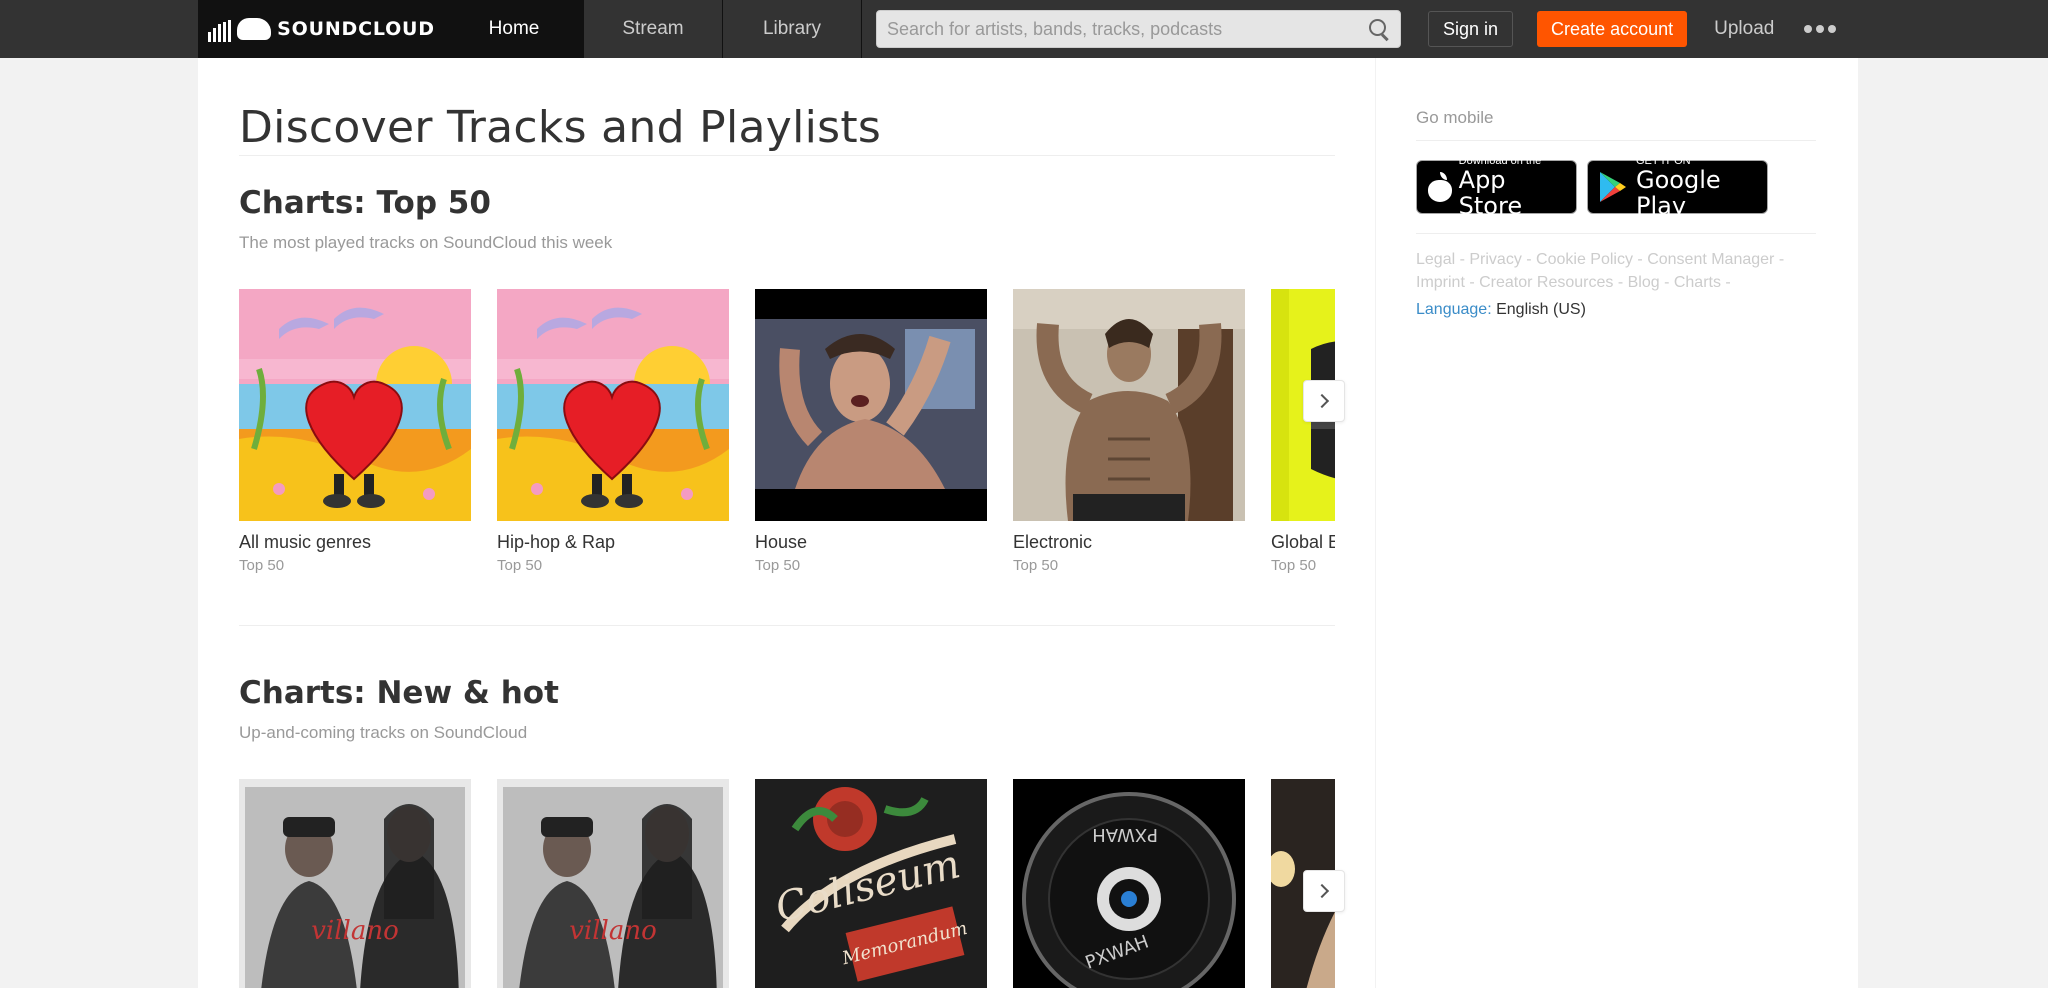 Image resolution: width=2048 pixels, height=988 pixels. Describe the element at coordinates (787, 155) in the screenshot. I see `title-divider` at that location.